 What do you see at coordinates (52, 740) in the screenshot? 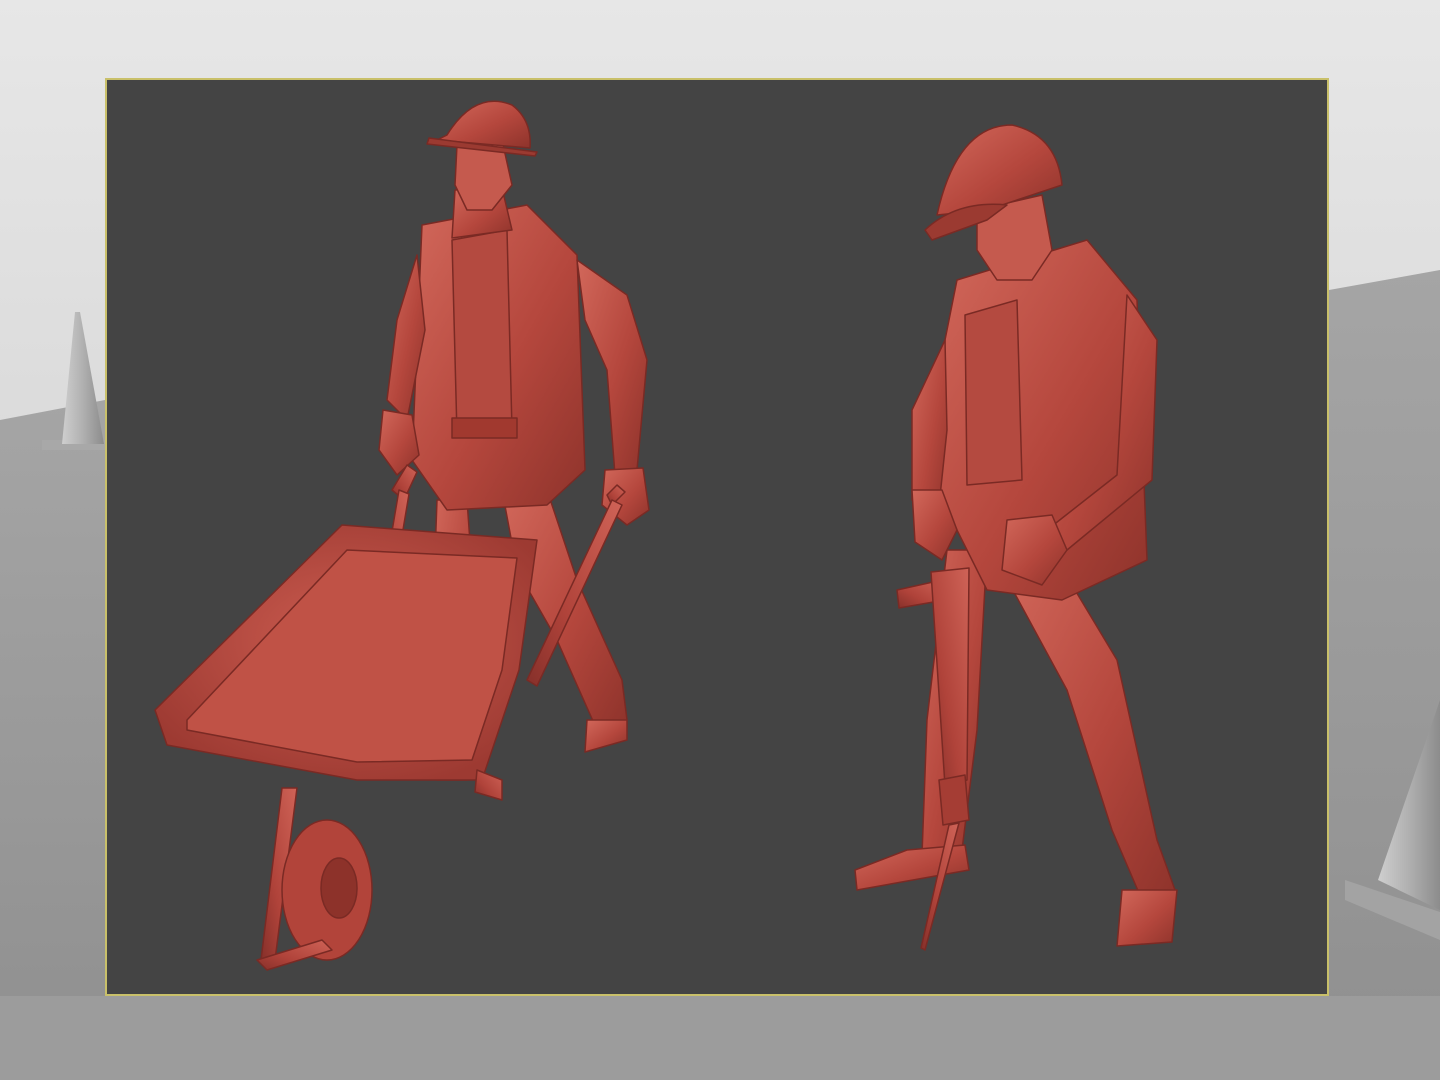
I see `ground-plane` at bounding box center [52, 740].